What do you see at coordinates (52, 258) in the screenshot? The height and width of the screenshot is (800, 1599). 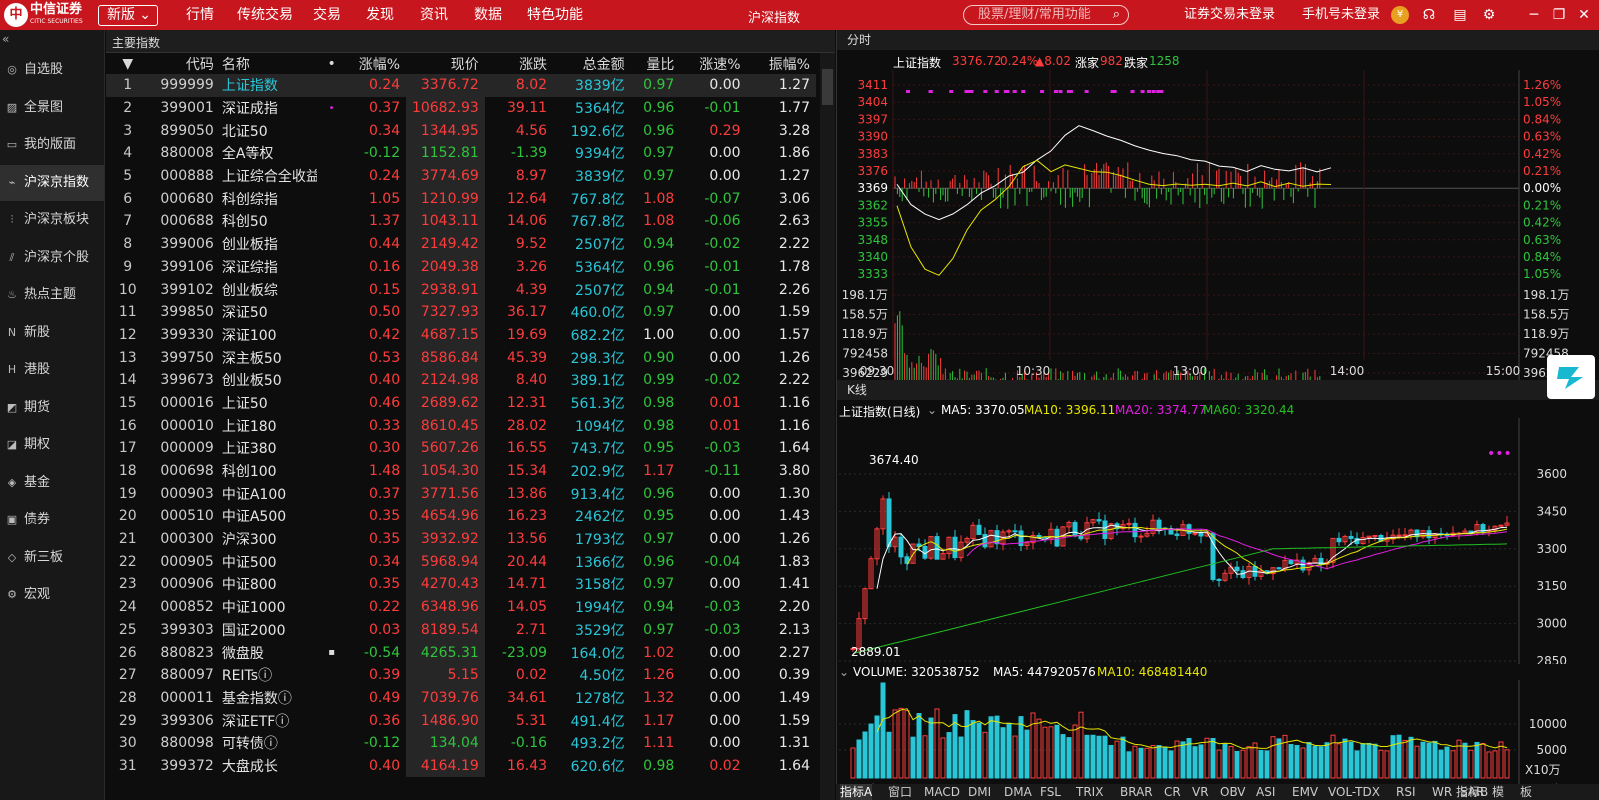 I see `sidebar-item-5: ⫽ 沪深京个股` at bounding box center [52, 258].